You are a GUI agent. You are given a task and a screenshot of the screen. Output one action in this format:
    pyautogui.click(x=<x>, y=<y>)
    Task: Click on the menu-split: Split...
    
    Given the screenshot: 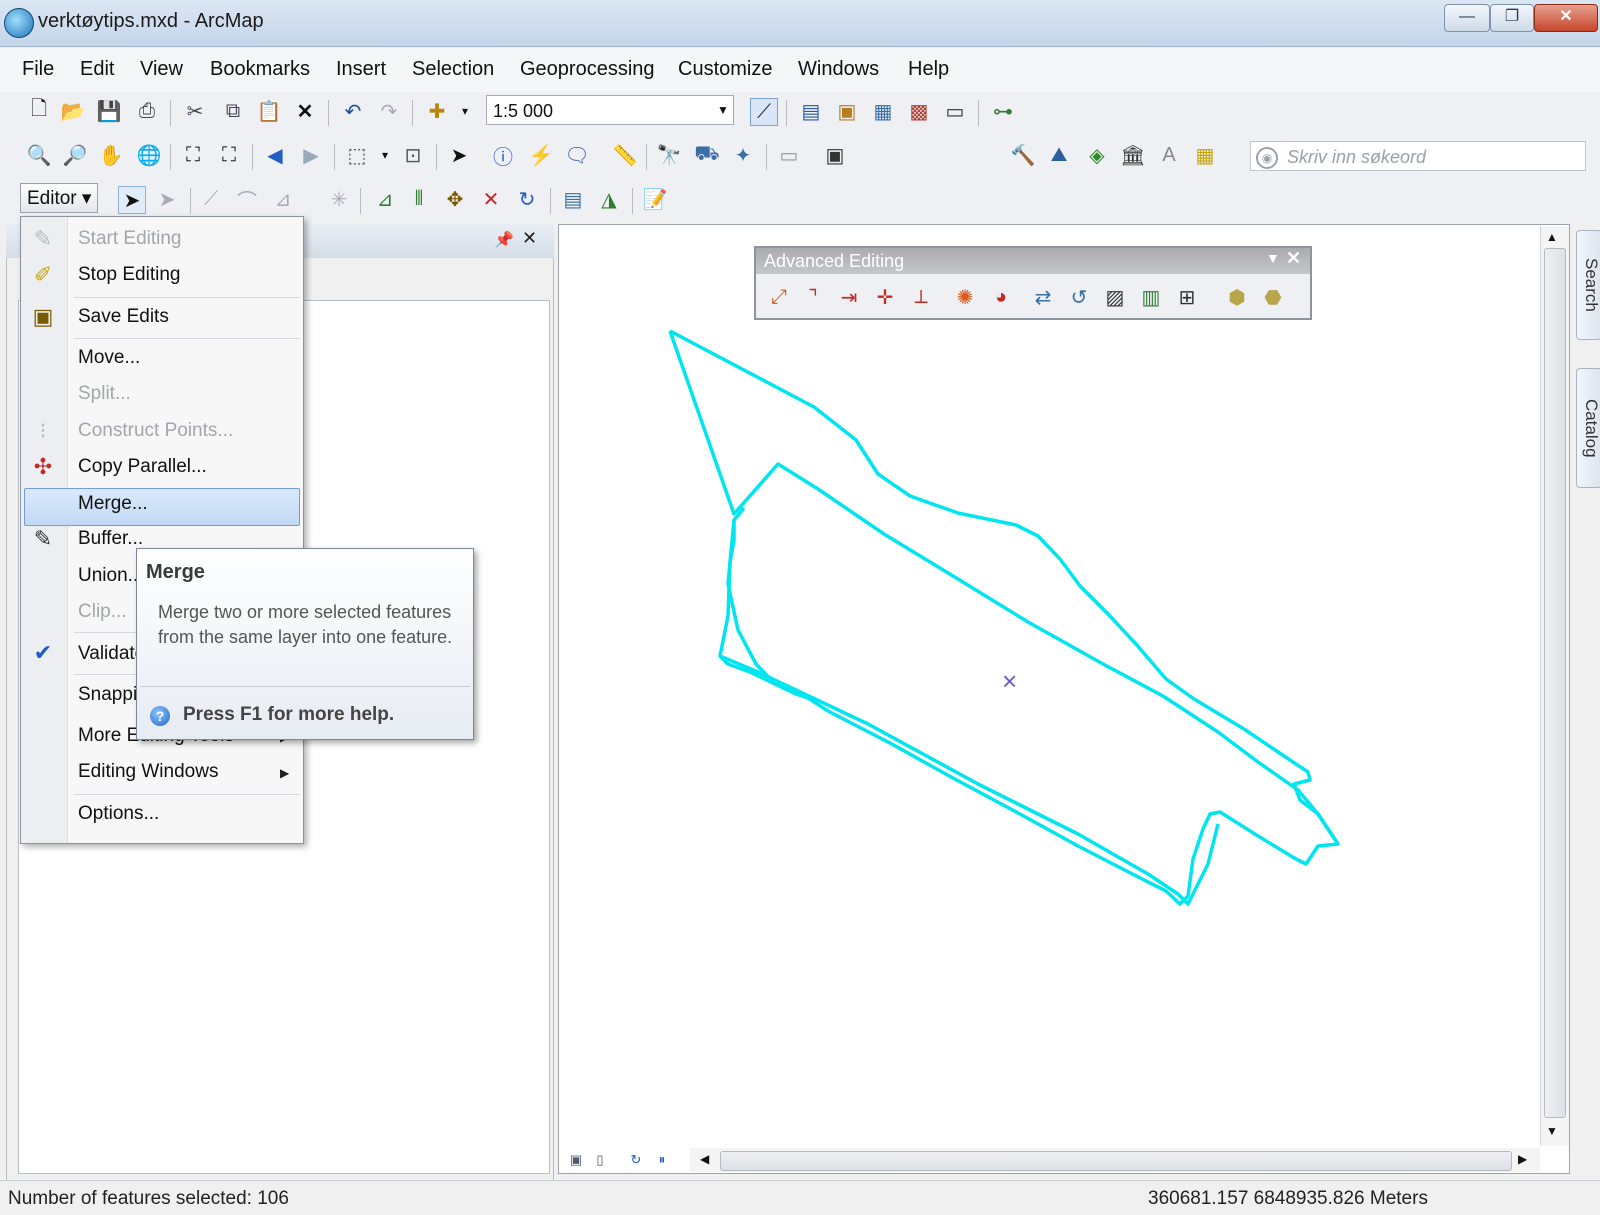 What is the action you would take?
    pyautogui.click(x=104, y=394)
    